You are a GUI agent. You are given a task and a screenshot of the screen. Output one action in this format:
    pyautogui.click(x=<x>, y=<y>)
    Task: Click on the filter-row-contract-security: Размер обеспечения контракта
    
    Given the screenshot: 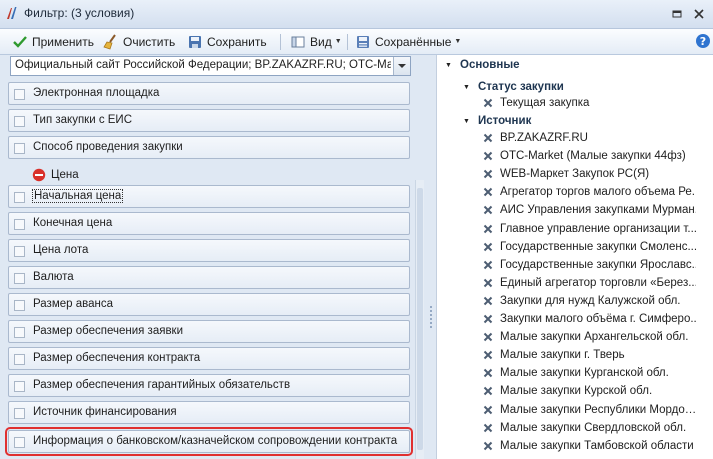 What is the action you would take?
    pyautogui.click(x=209, y=358)
    